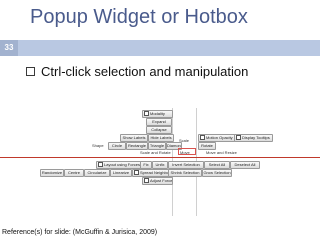 The width and height of the screenshot is (320, 240). I want to click on slide-title: Popup Widget or Hotbox, so click(139, 17).